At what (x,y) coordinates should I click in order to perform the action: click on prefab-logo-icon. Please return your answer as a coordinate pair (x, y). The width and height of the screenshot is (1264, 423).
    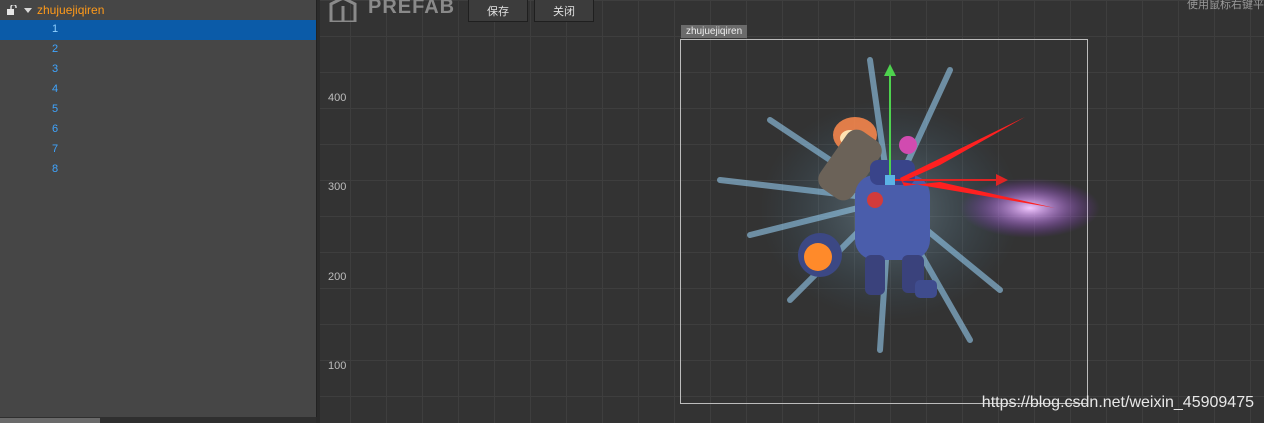
    Looking at the image, I should click on (343, 11).